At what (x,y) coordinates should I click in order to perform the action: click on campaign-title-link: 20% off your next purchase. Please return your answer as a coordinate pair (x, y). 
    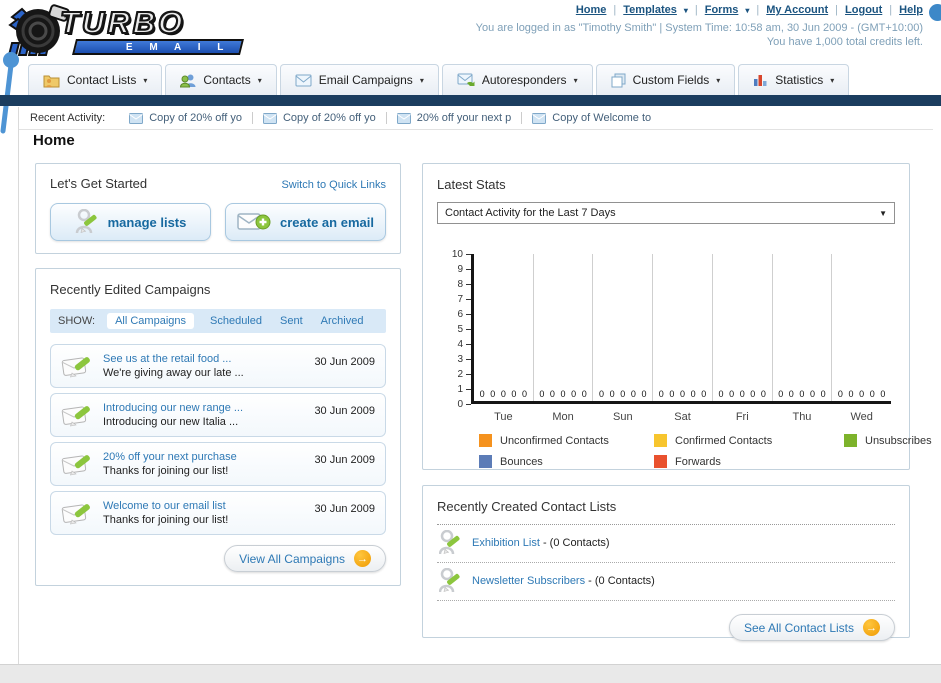
    Looking at the image, I should click on (203, 457).